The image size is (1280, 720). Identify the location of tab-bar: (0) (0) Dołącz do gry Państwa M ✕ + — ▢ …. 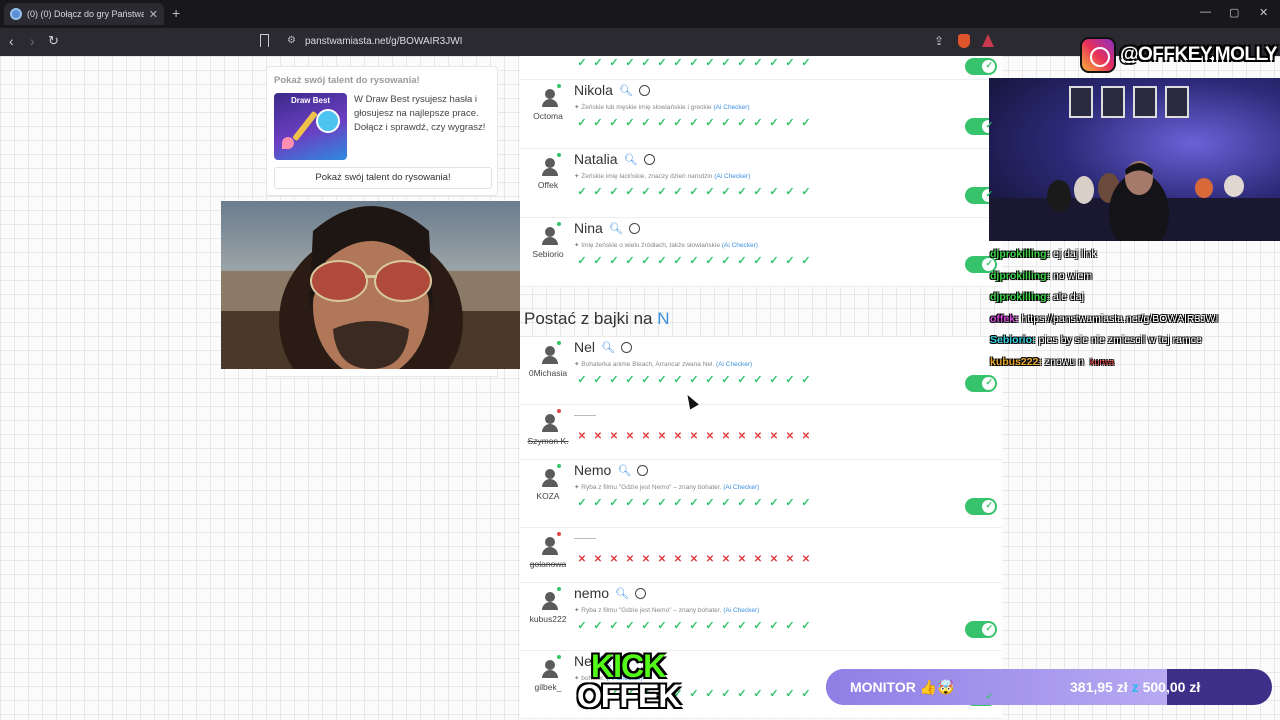
(640, 14).